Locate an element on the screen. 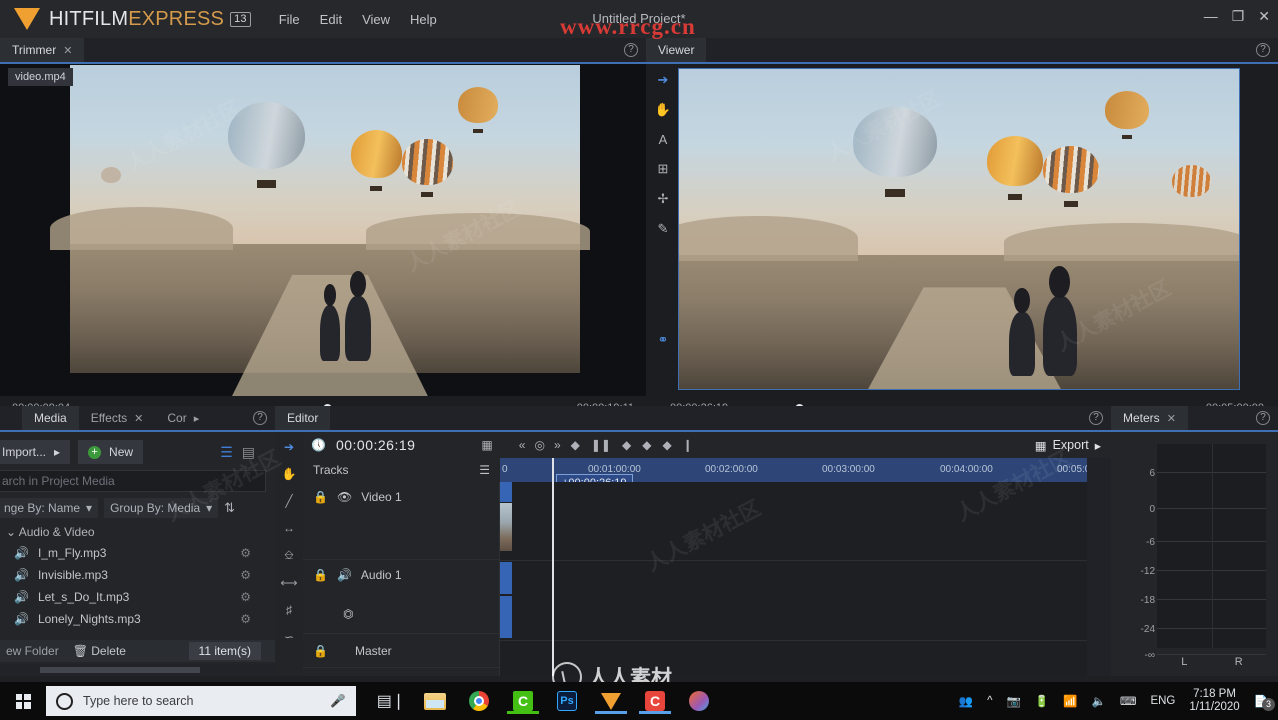  wifi-icon: 📶 is located at coordinates (1070, 701).